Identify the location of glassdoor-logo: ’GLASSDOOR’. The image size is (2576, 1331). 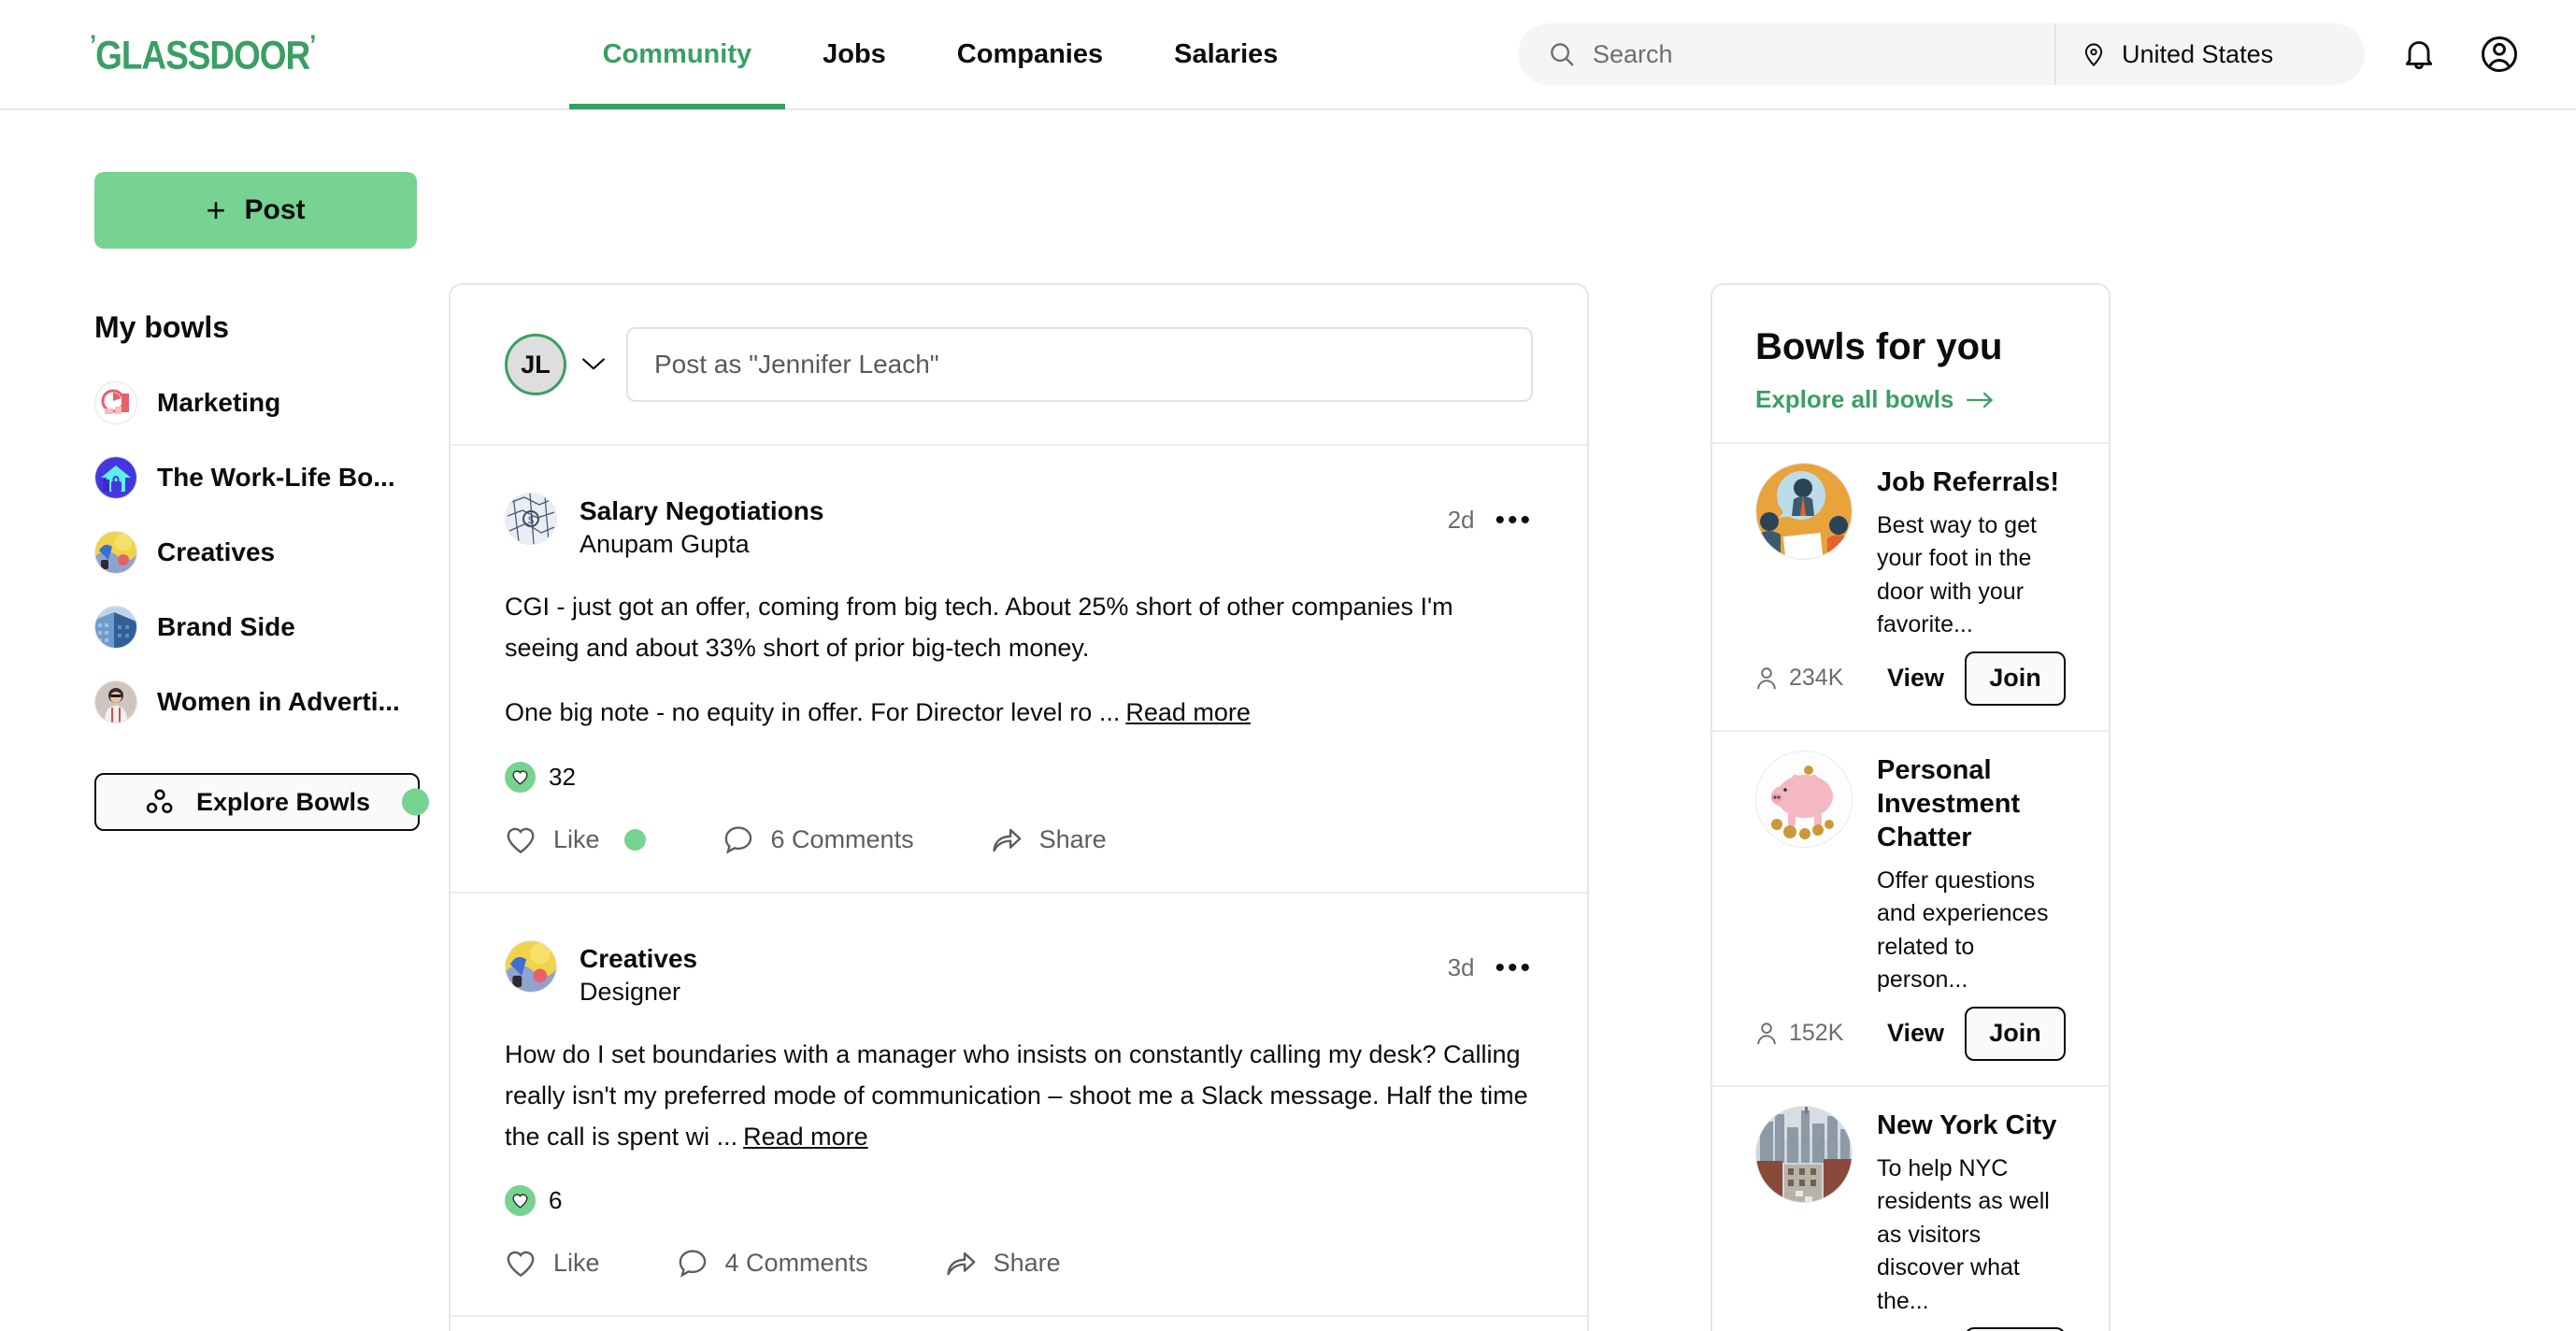
(203, 54).